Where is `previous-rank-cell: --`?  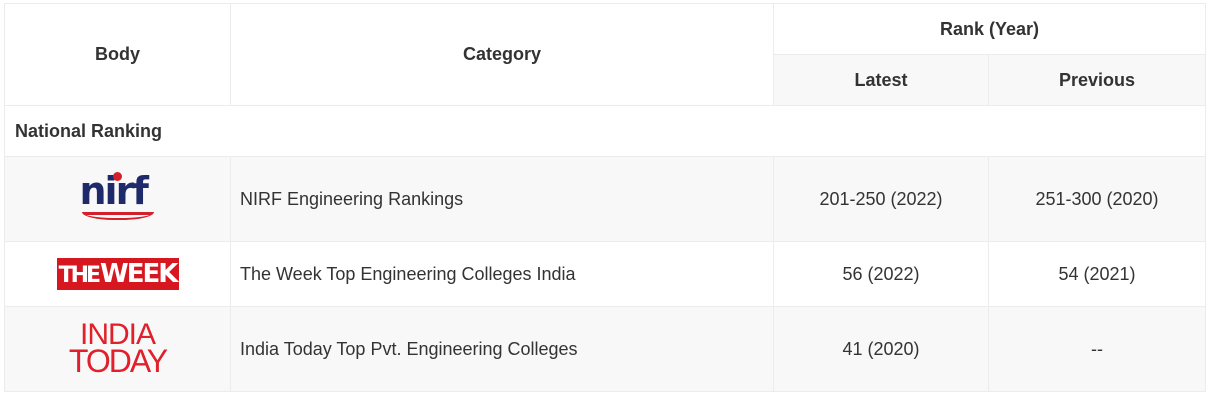 previous-rank-cell: -- is located at coordinates (1097, 349).